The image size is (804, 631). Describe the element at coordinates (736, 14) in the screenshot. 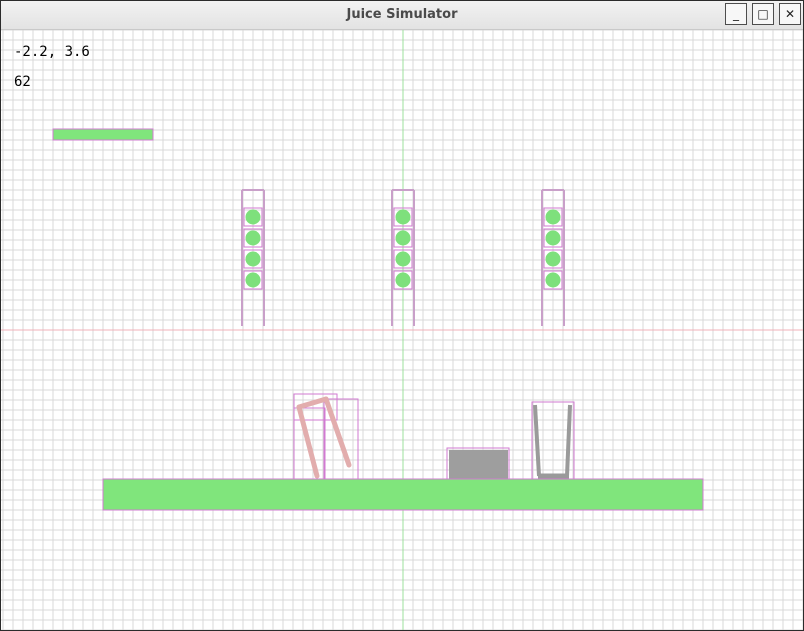

I see `minimize-button: _` at that location.